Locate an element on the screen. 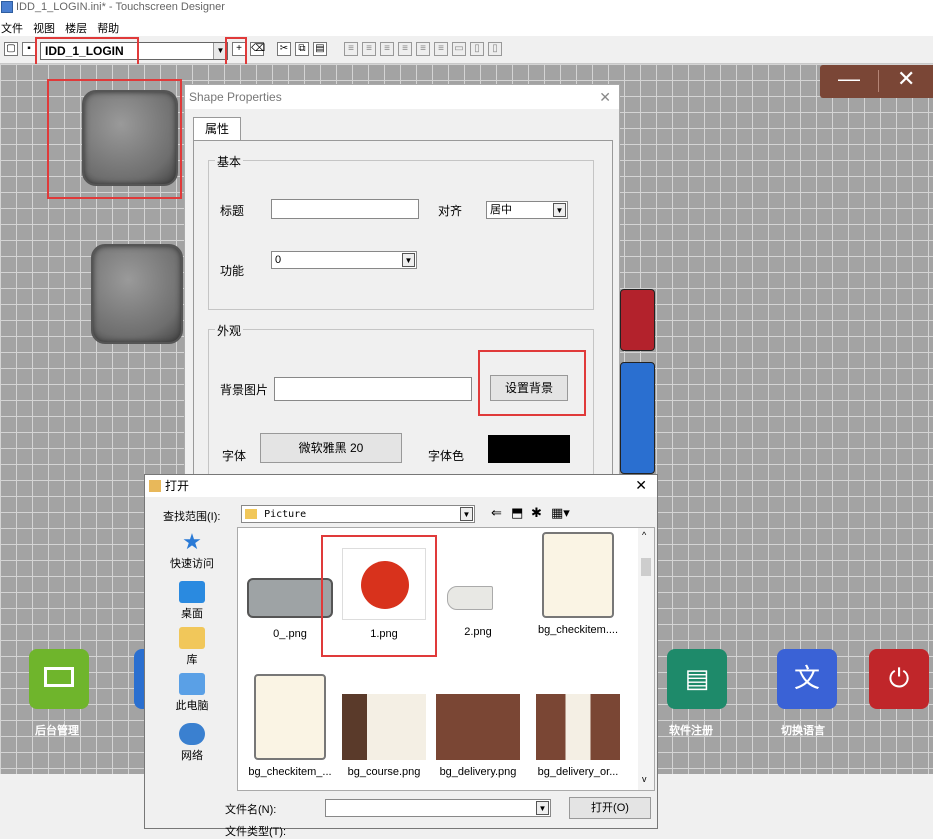 This screenshot has height=839, width=933. partial-tile is located at coordinates (139, 679).